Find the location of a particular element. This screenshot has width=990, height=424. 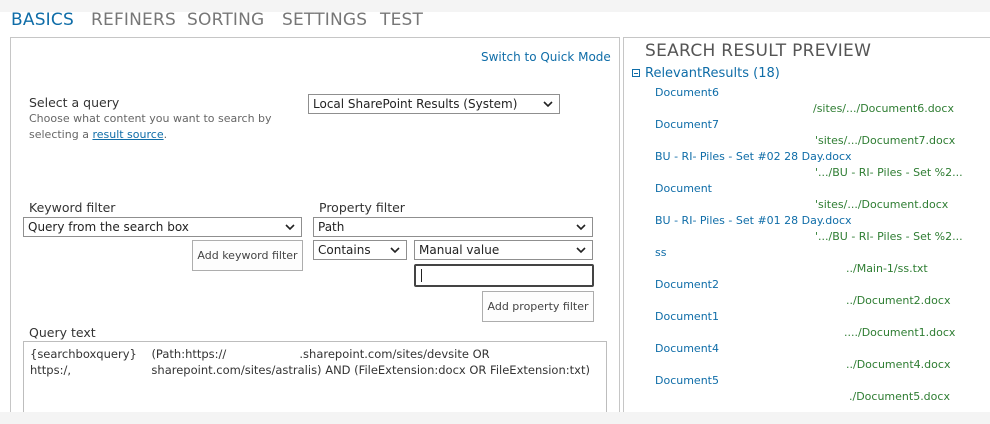

result-title: Document4 is located at coordinates (687, 348).